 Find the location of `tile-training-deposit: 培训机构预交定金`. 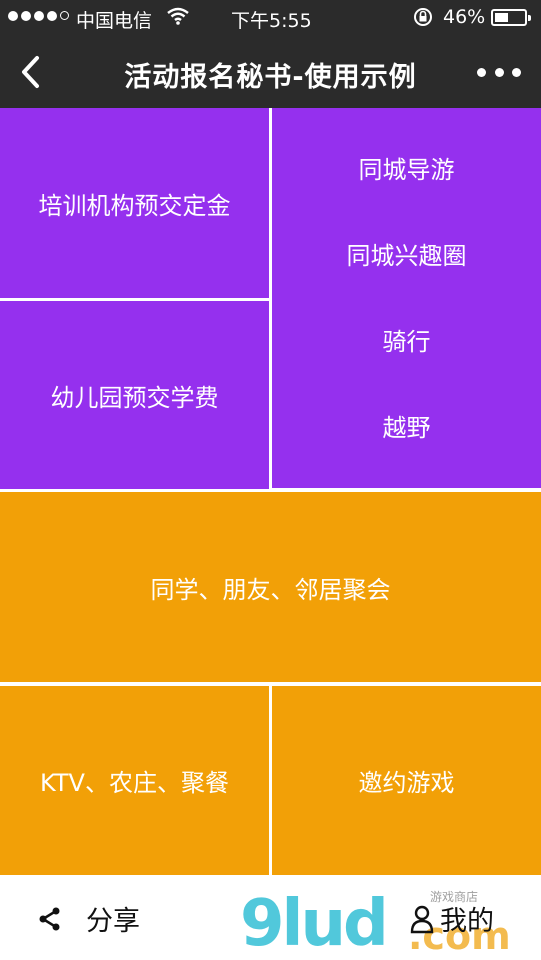

tile-training-deposit: 培训机构预交定金 is located at coordinates (134, 203).